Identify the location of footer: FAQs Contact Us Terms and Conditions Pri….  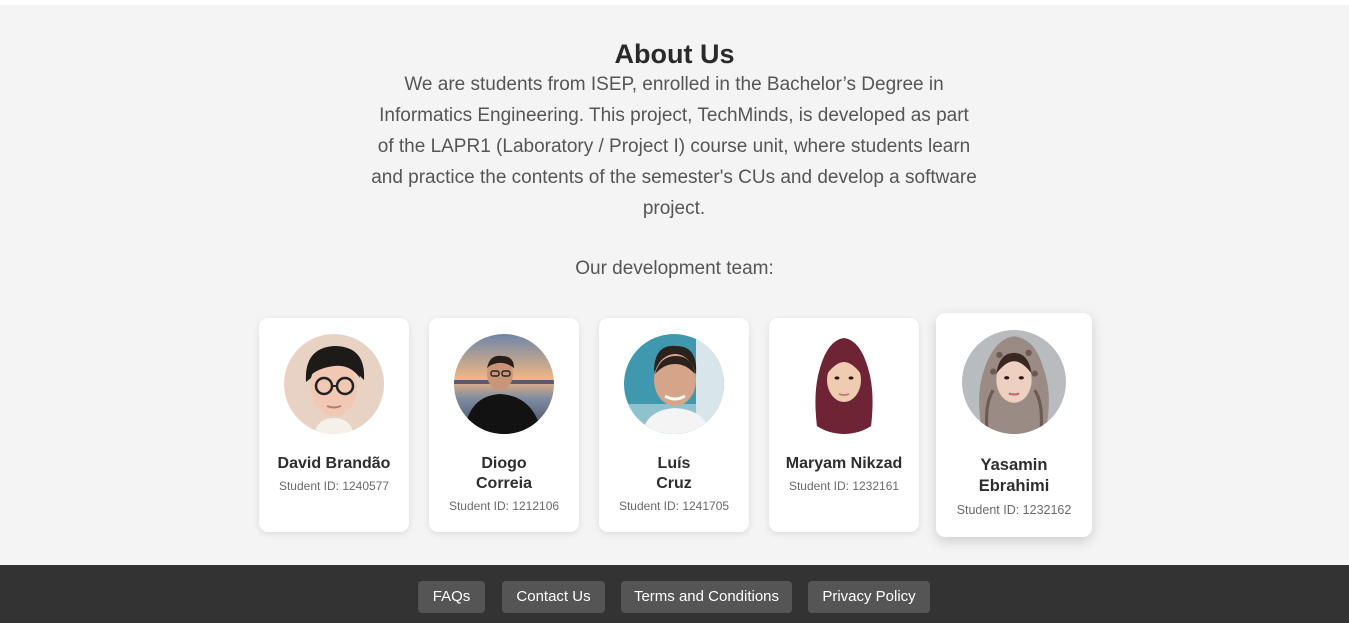
(674, 594).